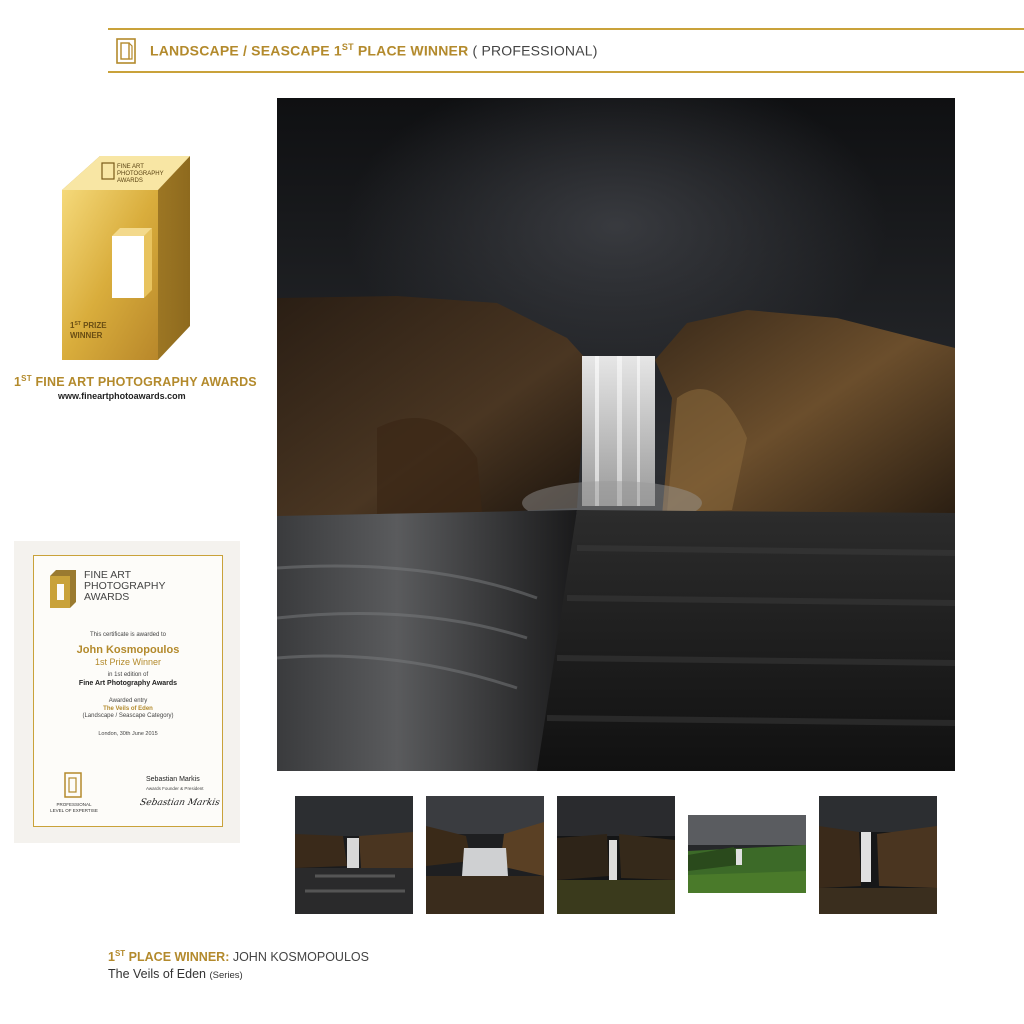 This screenshot has width=1024, height=1024. I want to click on award-name: 1ST FINE ART PHOTOGRAPHY AWARDS, so click(135, 382).